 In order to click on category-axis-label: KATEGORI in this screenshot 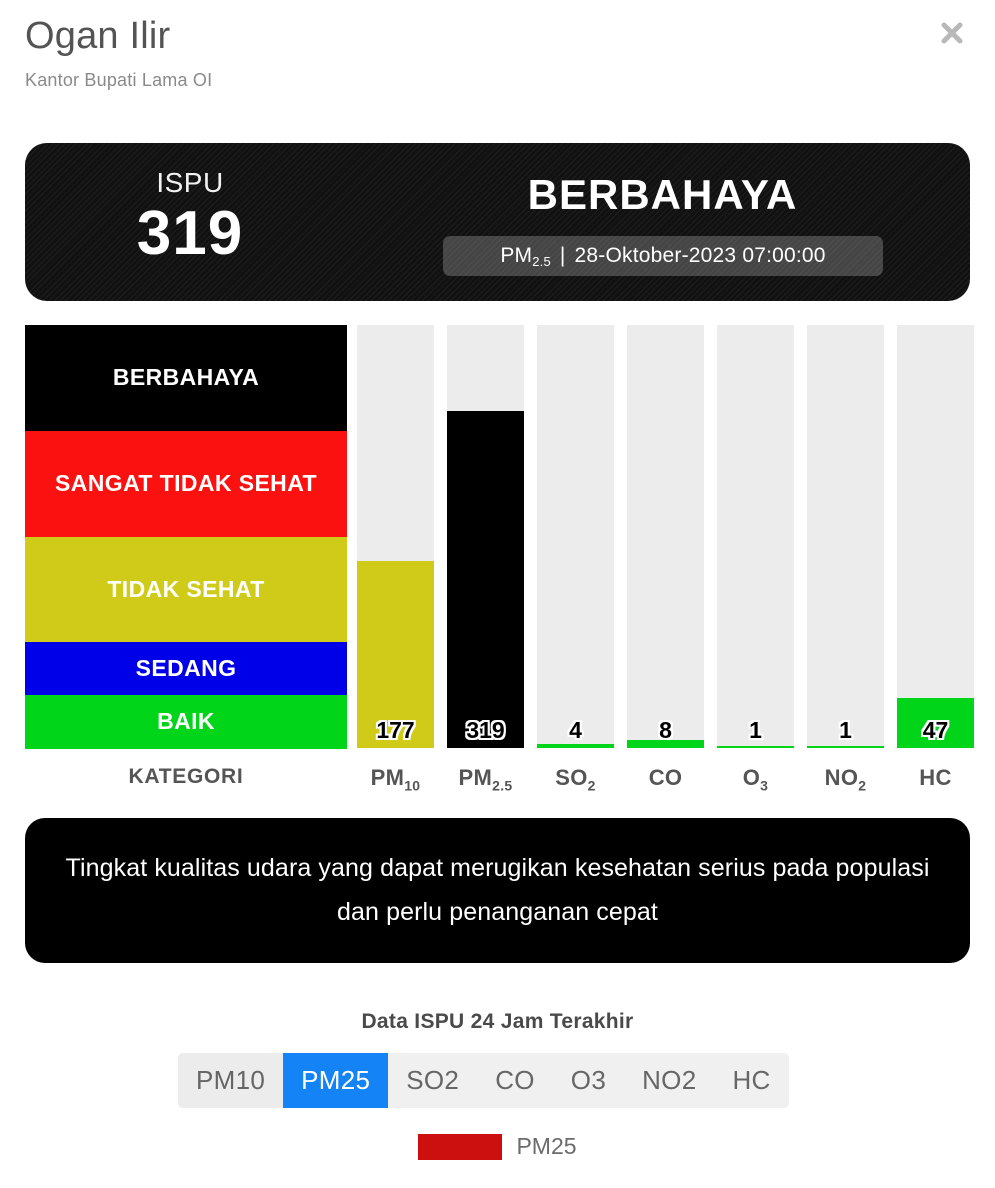, I will do `click(186, 776)`.